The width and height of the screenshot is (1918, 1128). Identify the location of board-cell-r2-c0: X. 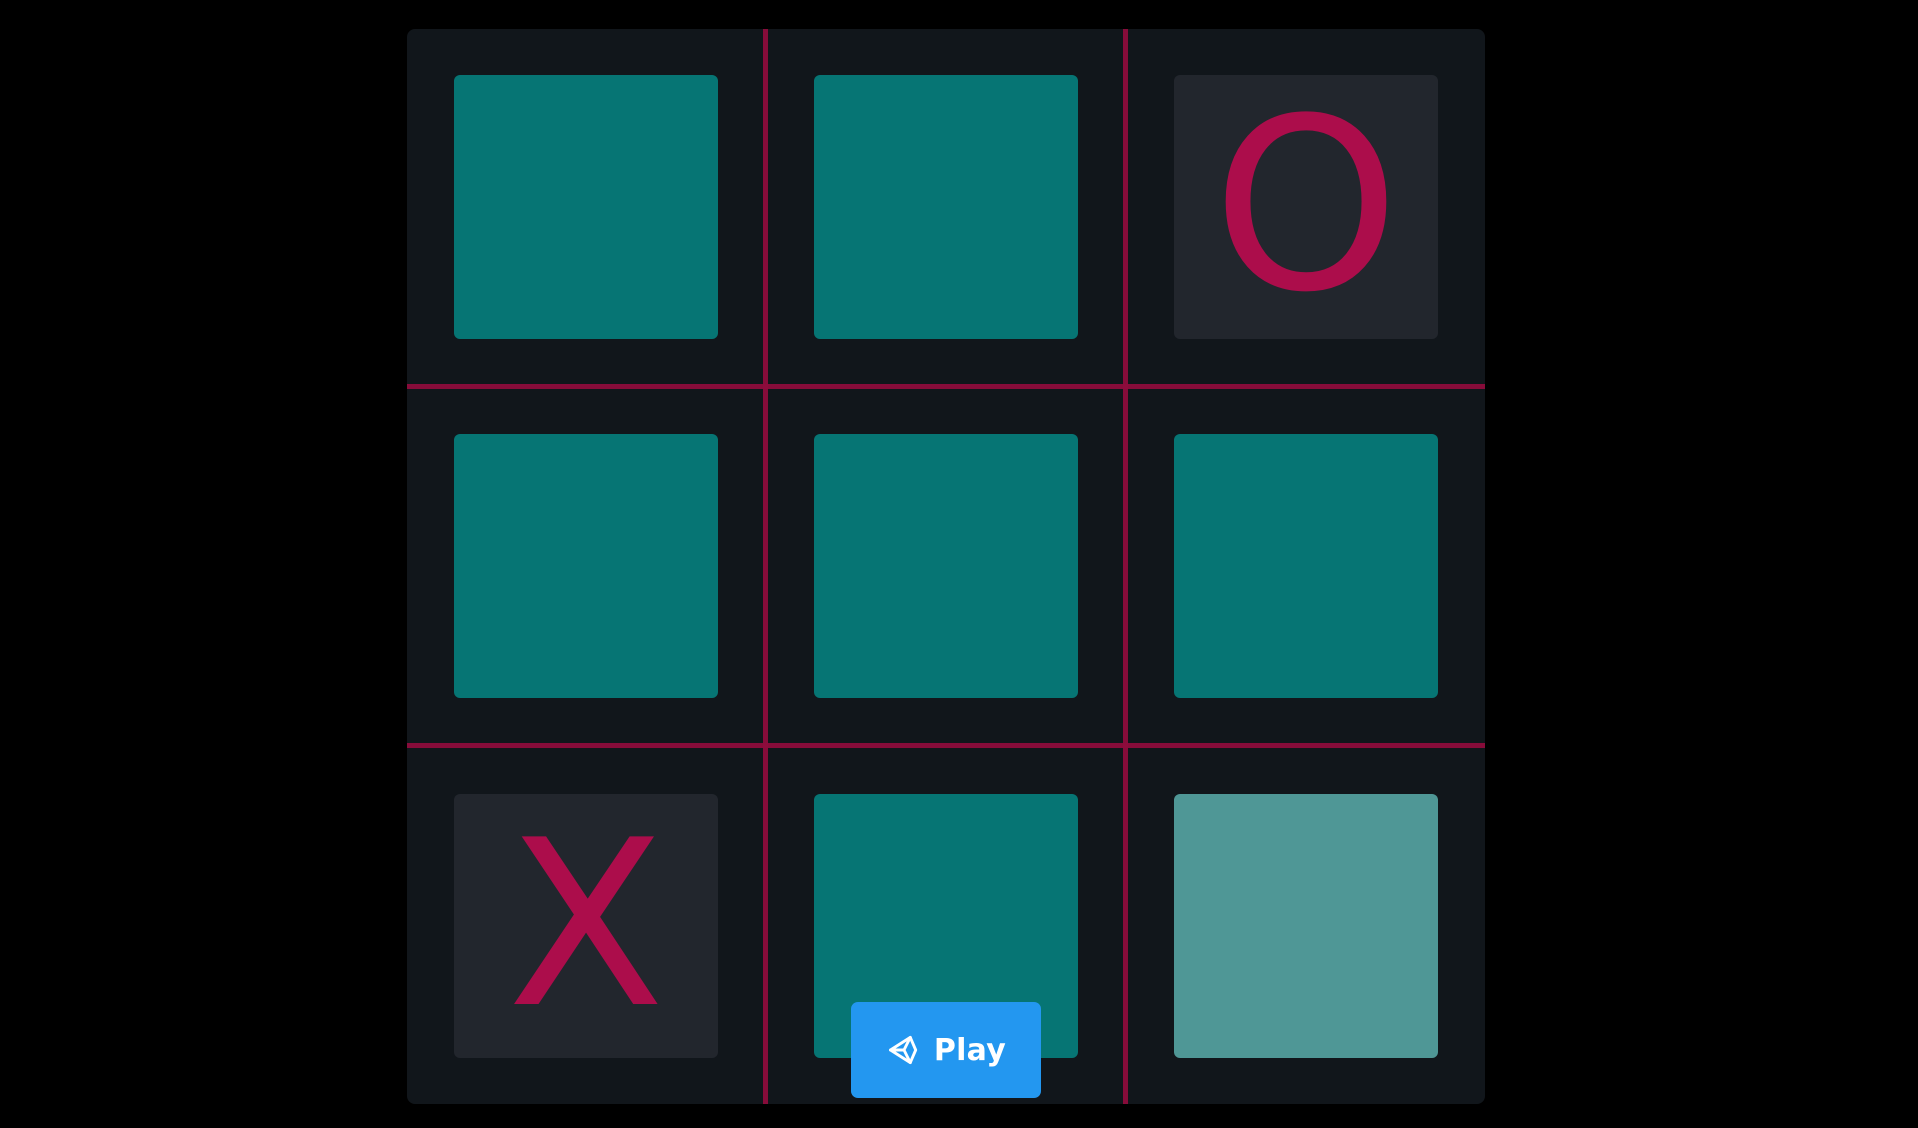
(586, 926).